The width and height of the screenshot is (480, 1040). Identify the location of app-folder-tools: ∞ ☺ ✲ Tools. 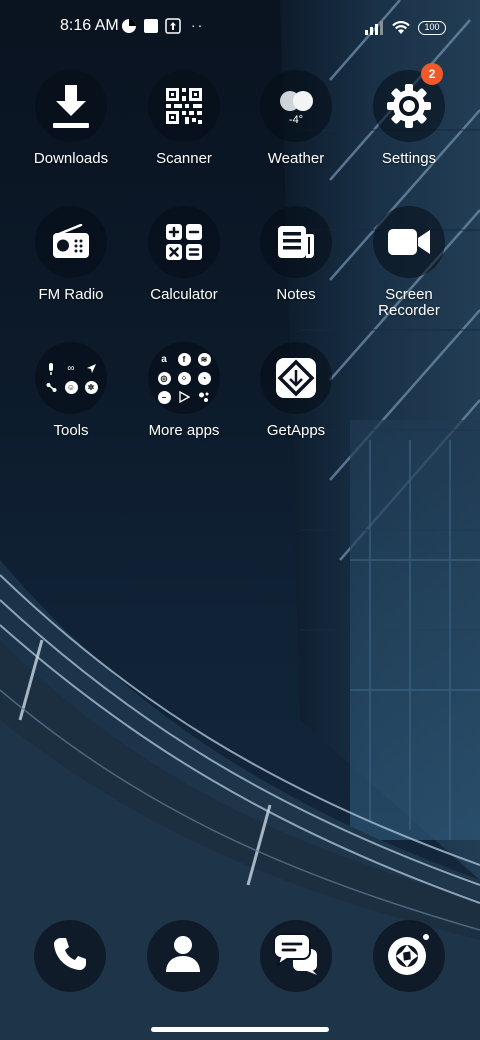
(71, 390).